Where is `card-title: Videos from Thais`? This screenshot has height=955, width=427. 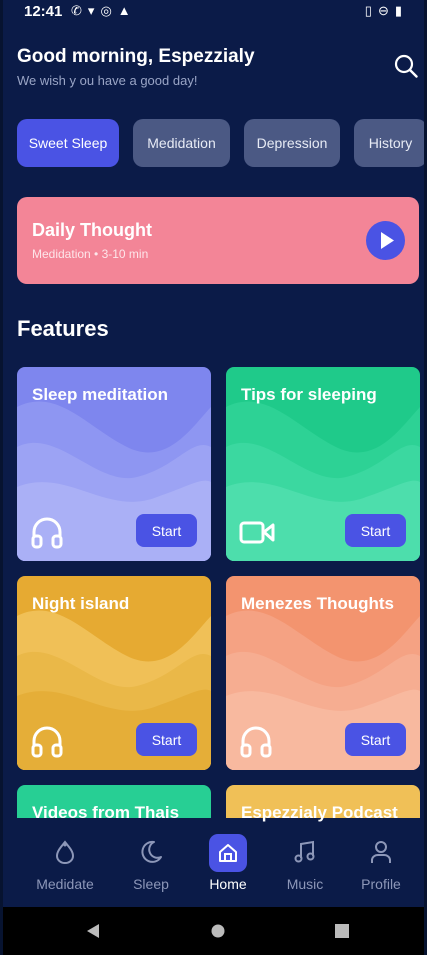 card-title: Videos from Thais is located at coordinates (106, 812).